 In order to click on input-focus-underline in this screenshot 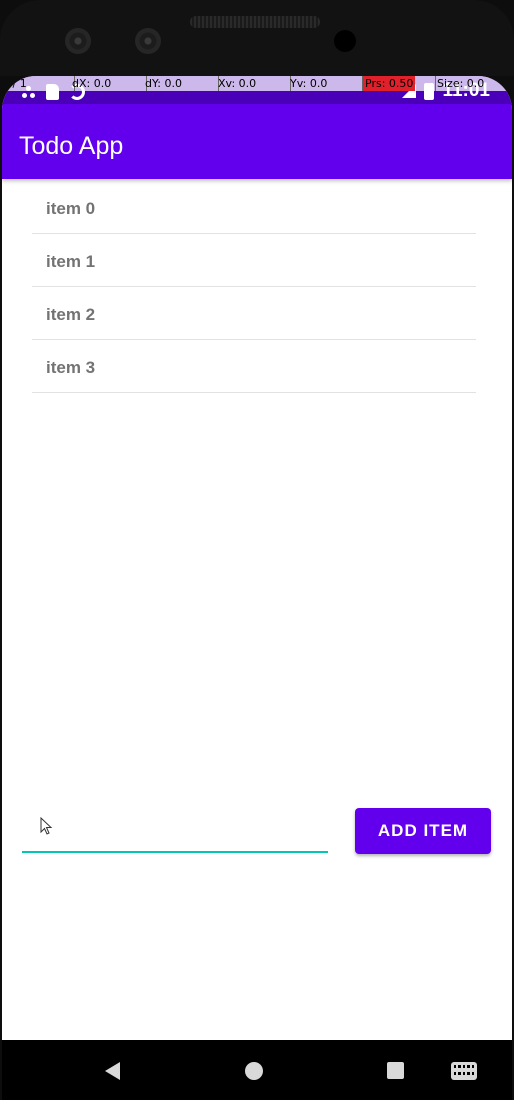, I will do `click(175, 852)`.